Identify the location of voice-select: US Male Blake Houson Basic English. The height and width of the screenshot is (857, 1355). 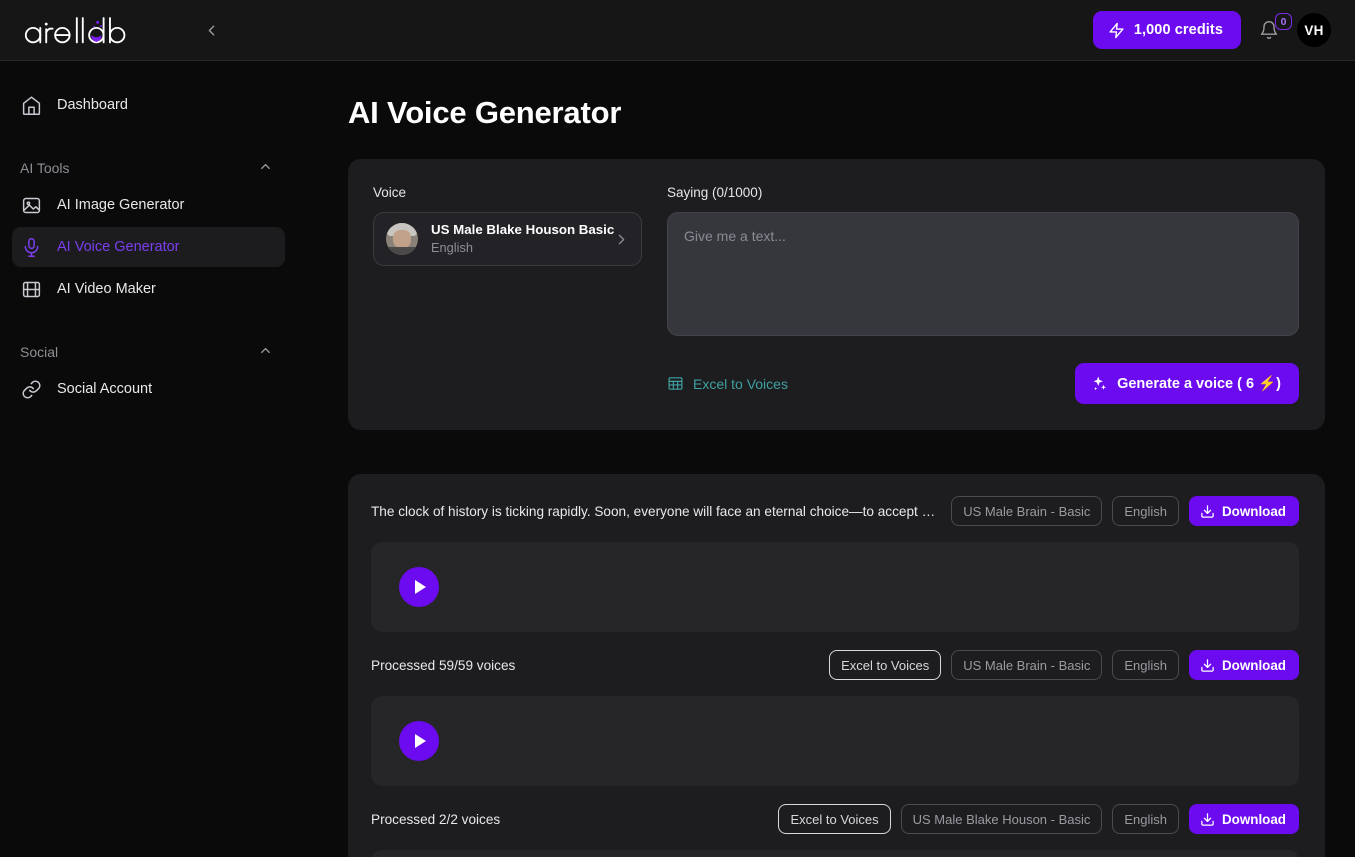
(507, 239).